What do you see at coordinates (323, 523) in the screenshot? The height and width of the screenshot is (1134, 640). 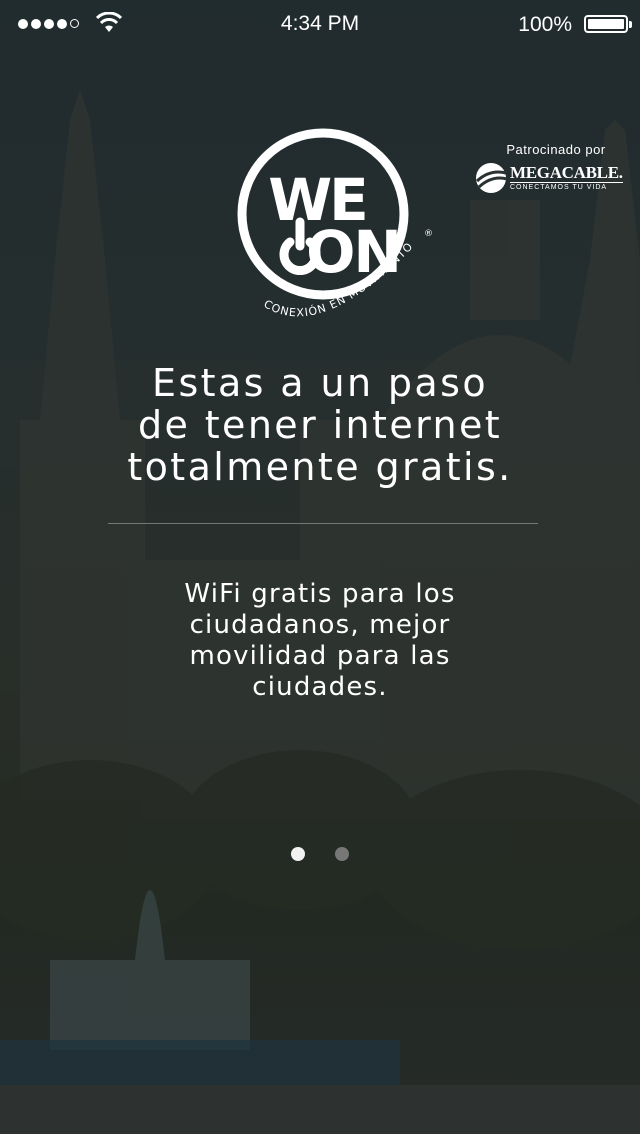 I see `divider` at bounding box center [323, 523].